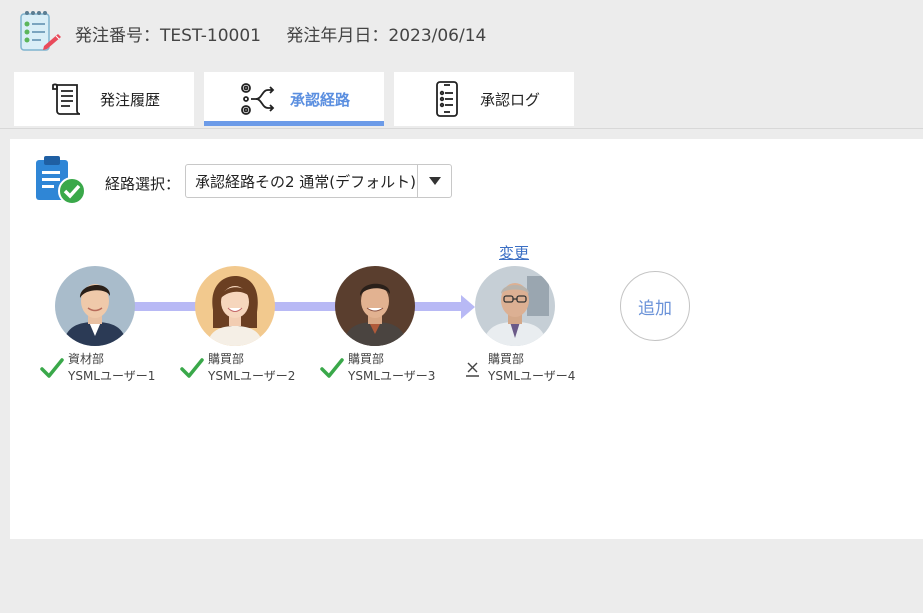 The width and height of the screenshot is (923, 613). What do you see at coordinates (531, 368) in the screenshot?
I see `approver-info: 購買部 YSMLユーザー4` at bounding box center [531, 368].